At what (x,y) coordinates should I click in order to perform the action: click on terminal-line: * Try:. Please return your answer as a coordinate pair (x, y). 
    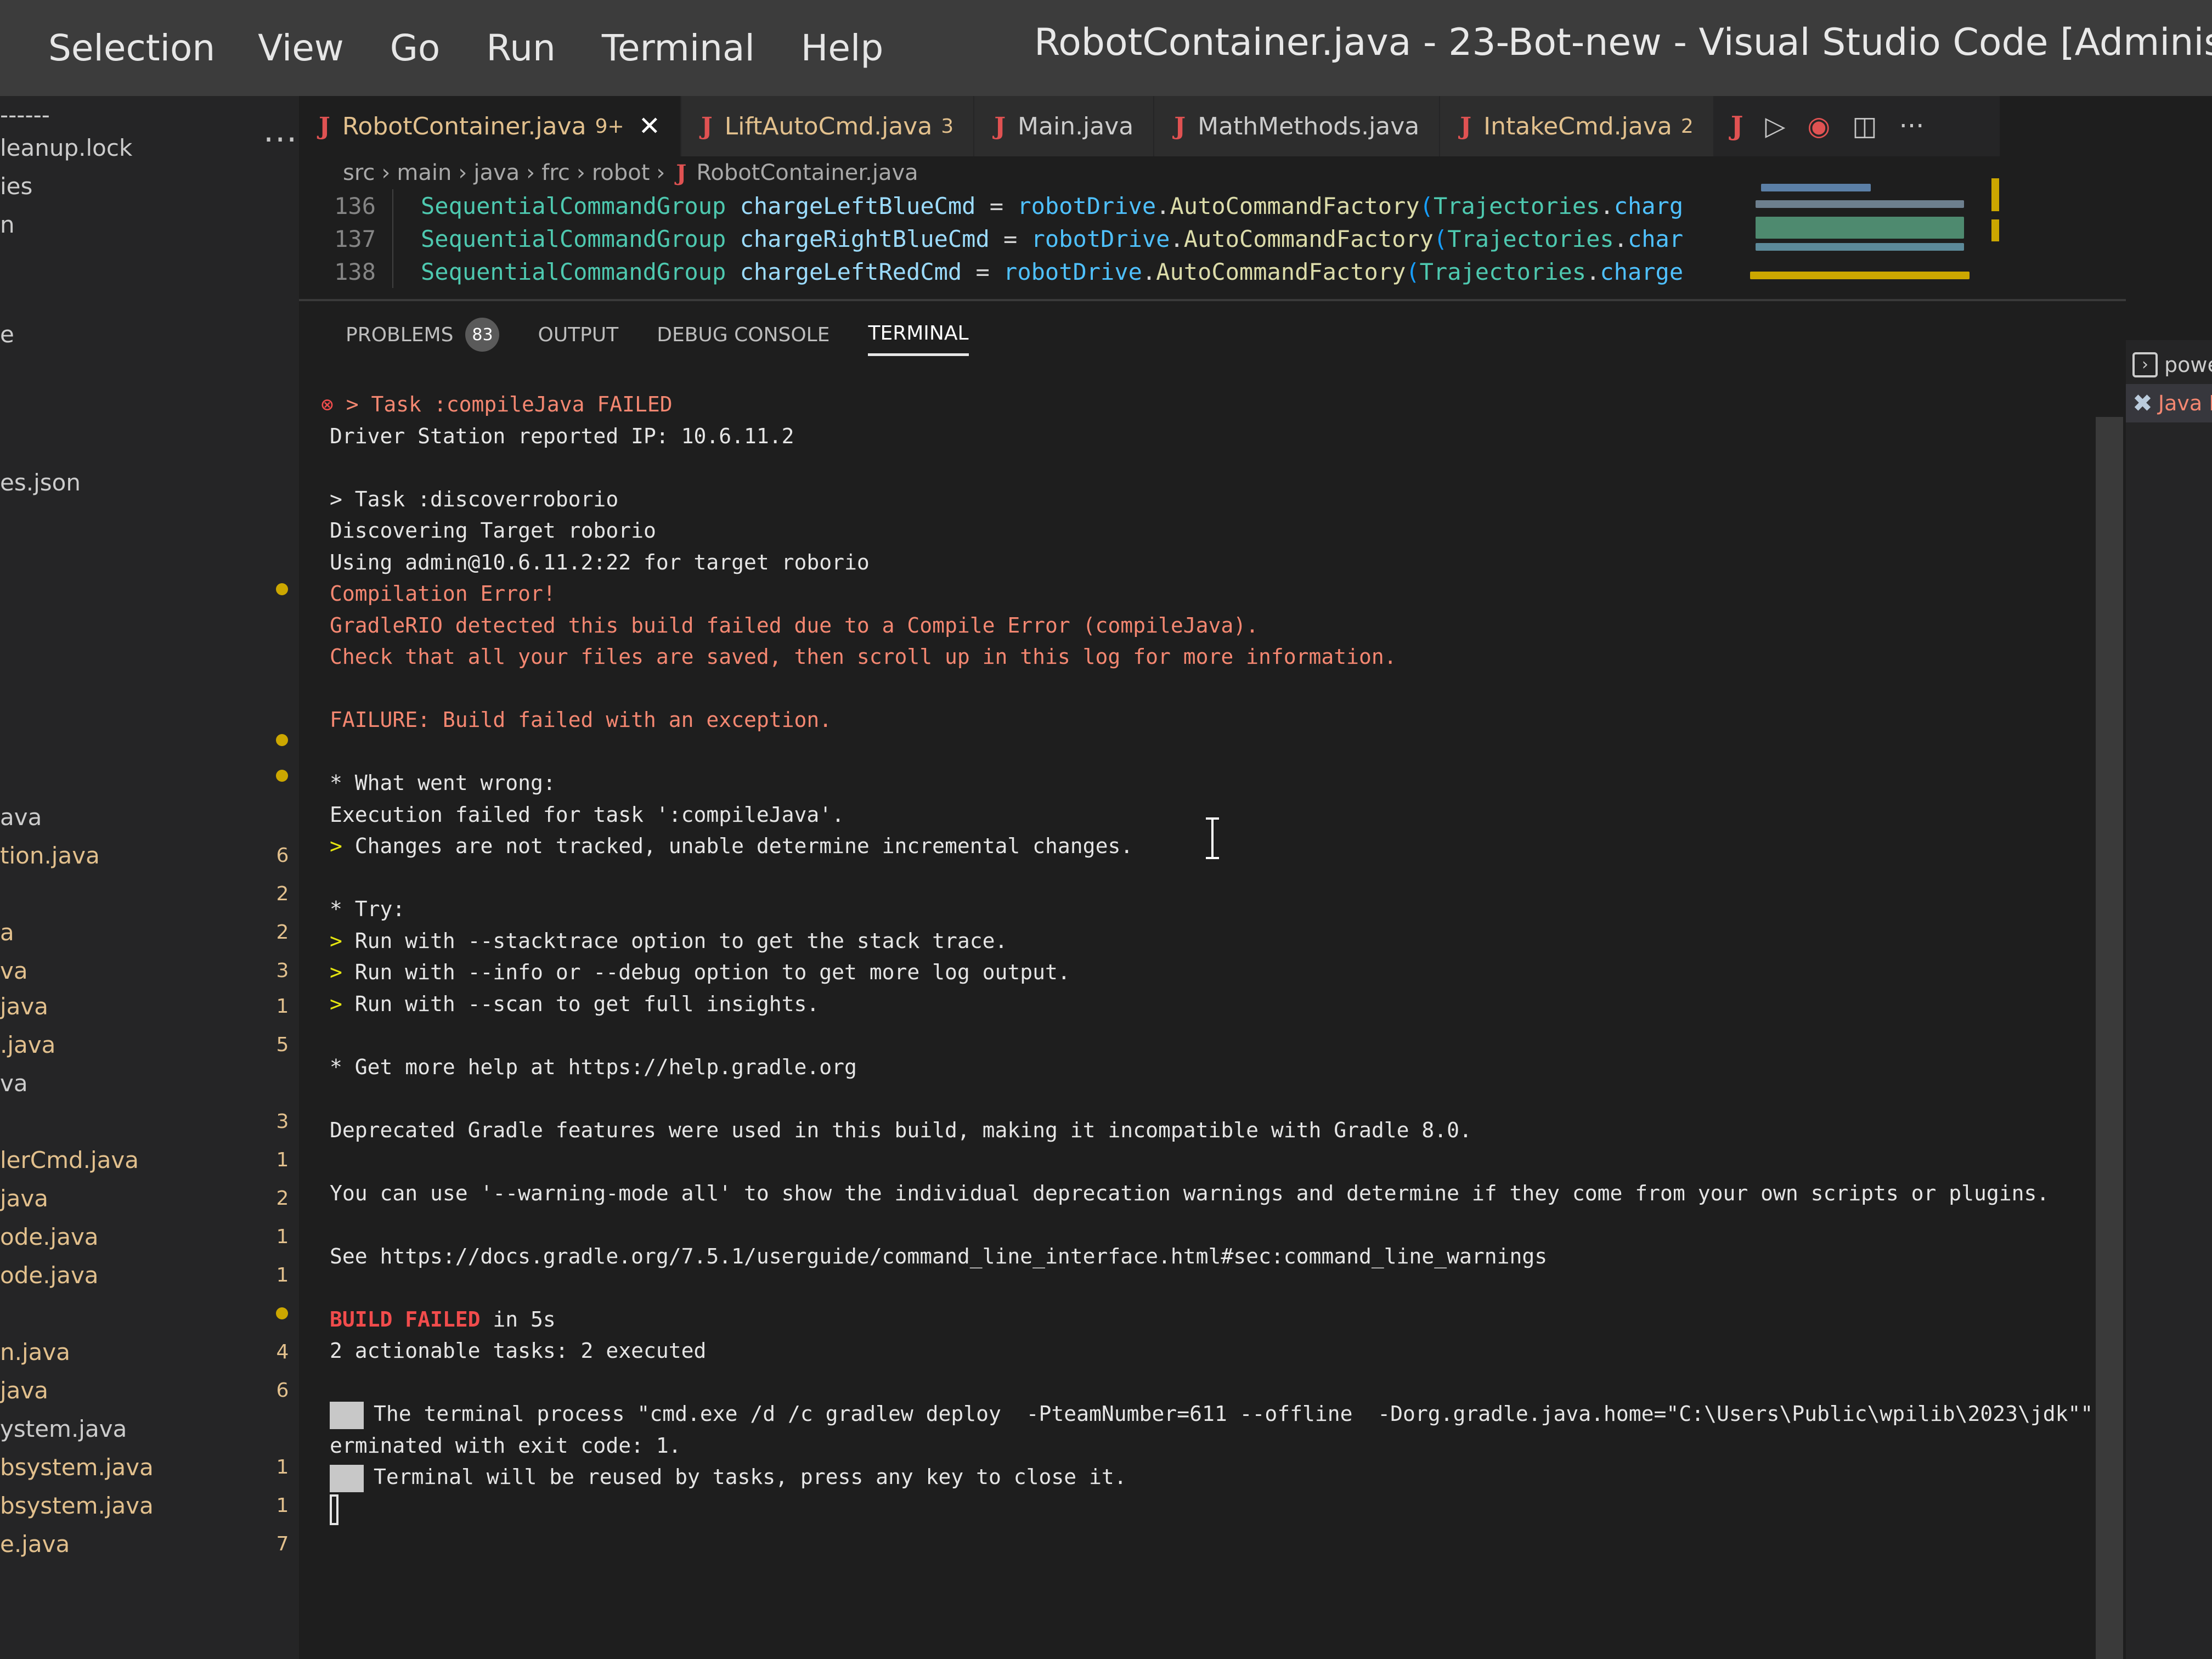
    Looking at the image, I should click on (1212, 910).